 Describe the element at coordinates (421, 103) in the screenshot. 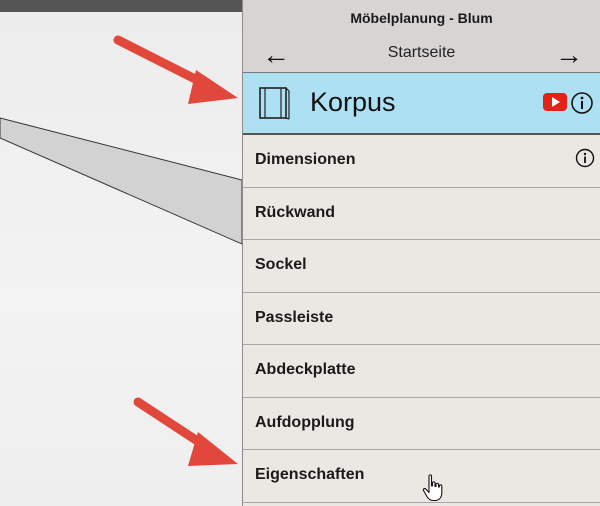

I see `korpus-section-header: Korpus` at that location.